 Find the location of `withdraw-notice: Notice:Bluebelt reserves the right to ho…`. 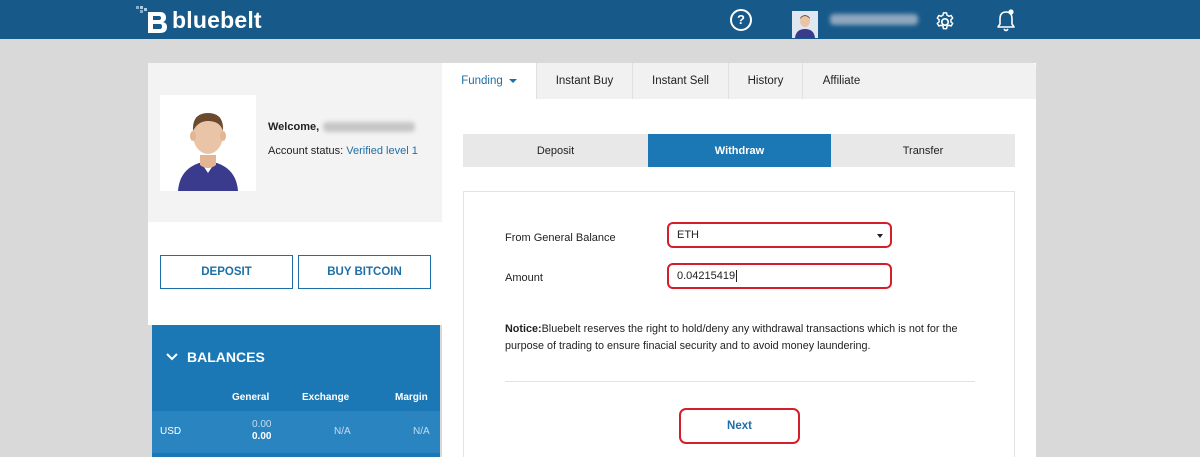

withdraw-notice: Notice:Bluebelt reserves the right to ho… is located at coordinates (740, 338).